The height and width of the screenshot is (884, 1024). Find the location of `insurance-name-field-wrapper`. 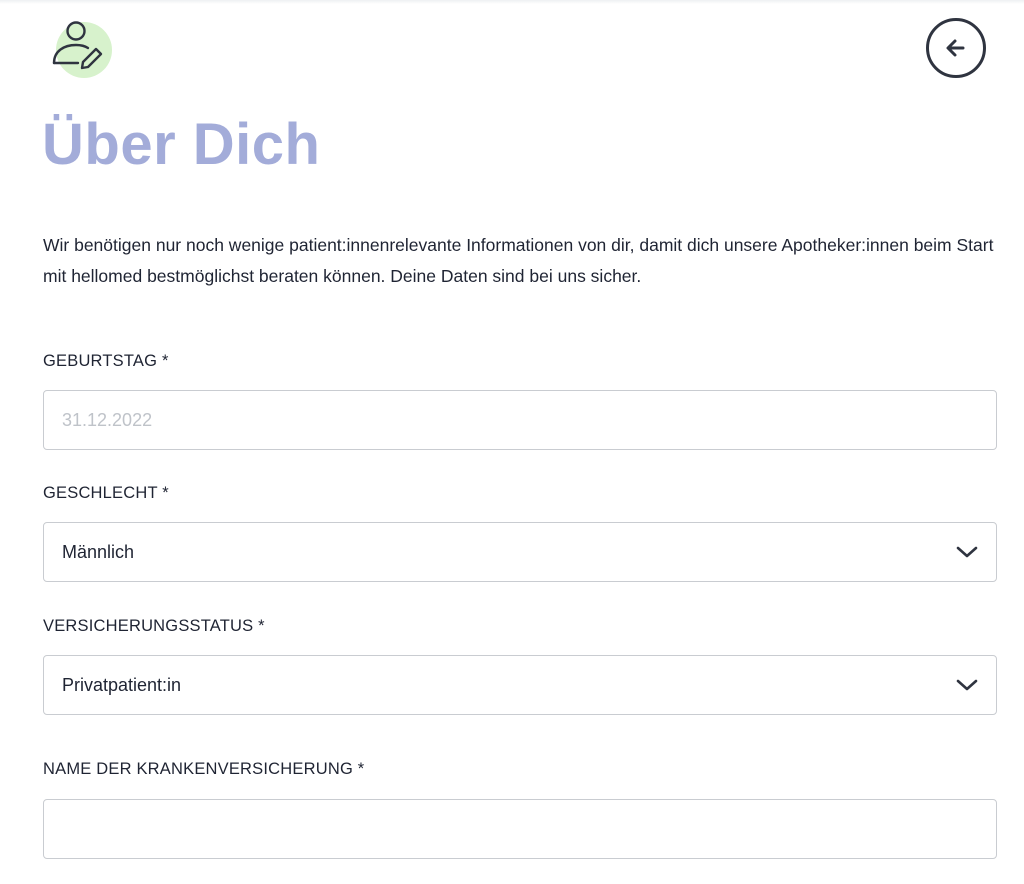

insurance-name-field-wrapper is located at coordinates (520, 829).